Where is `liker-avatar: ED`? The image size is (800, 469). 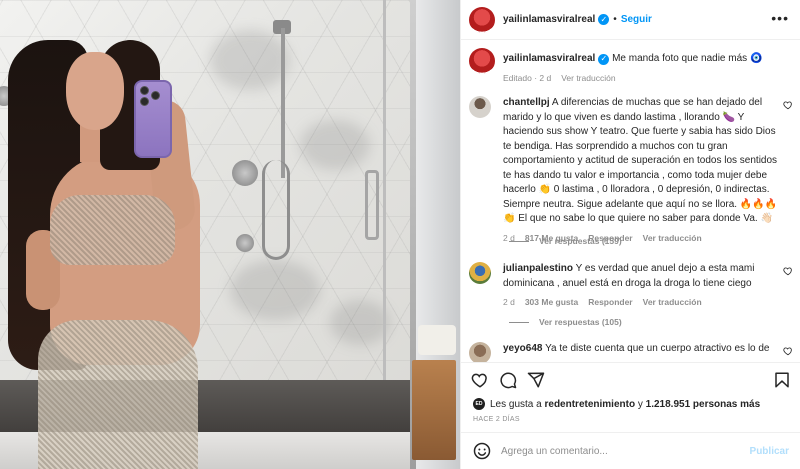 liker-avatar: ED is located at coordinates (479, 404).